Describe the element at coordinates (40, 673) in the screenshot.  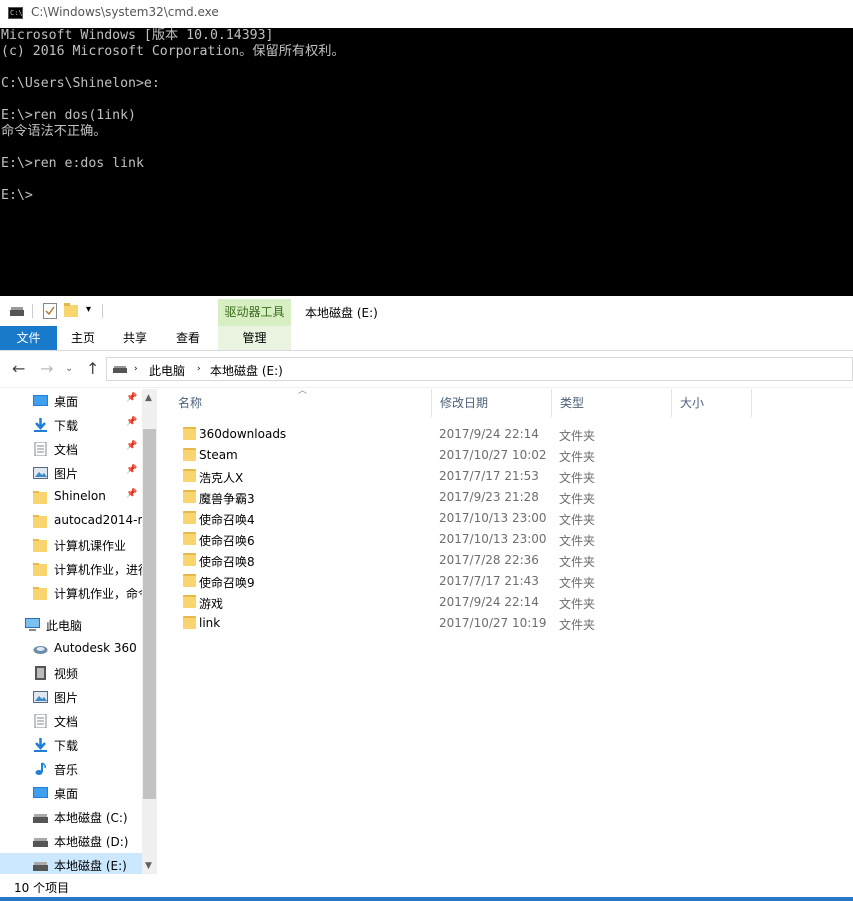
I see `video-icon` at that location.